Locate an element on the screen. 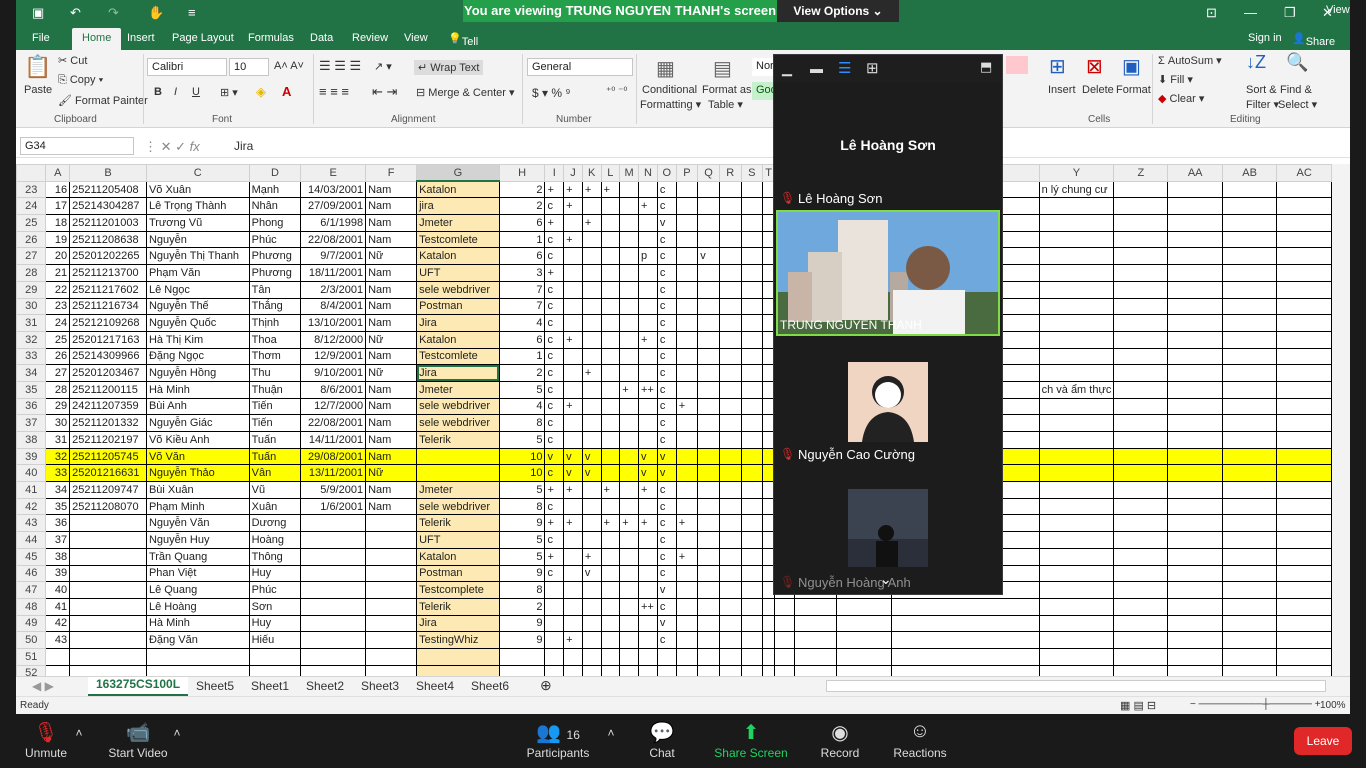 Image resolution: width=1366 pixels, height=768 pixels. cell: 22/08/2001 is located at coordinates (333, 423).